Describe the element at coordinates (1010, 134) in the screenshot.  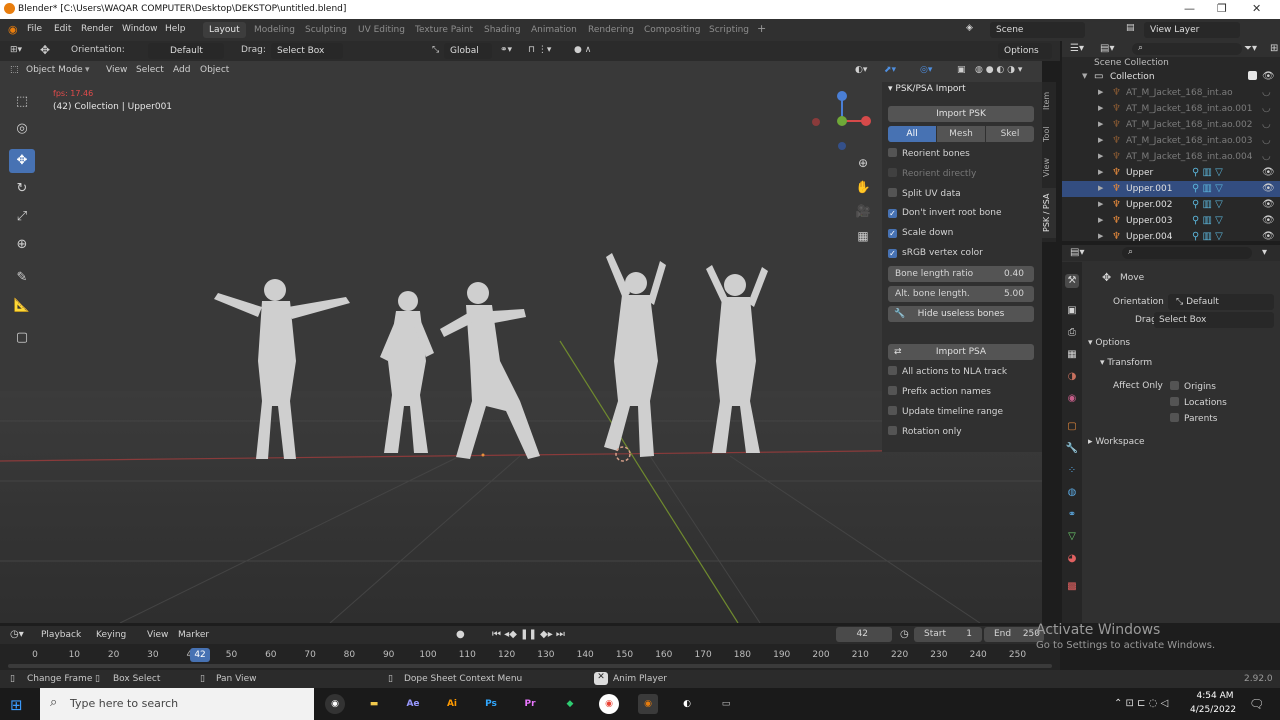
I see `filter-skel-button: Skel` at that location.